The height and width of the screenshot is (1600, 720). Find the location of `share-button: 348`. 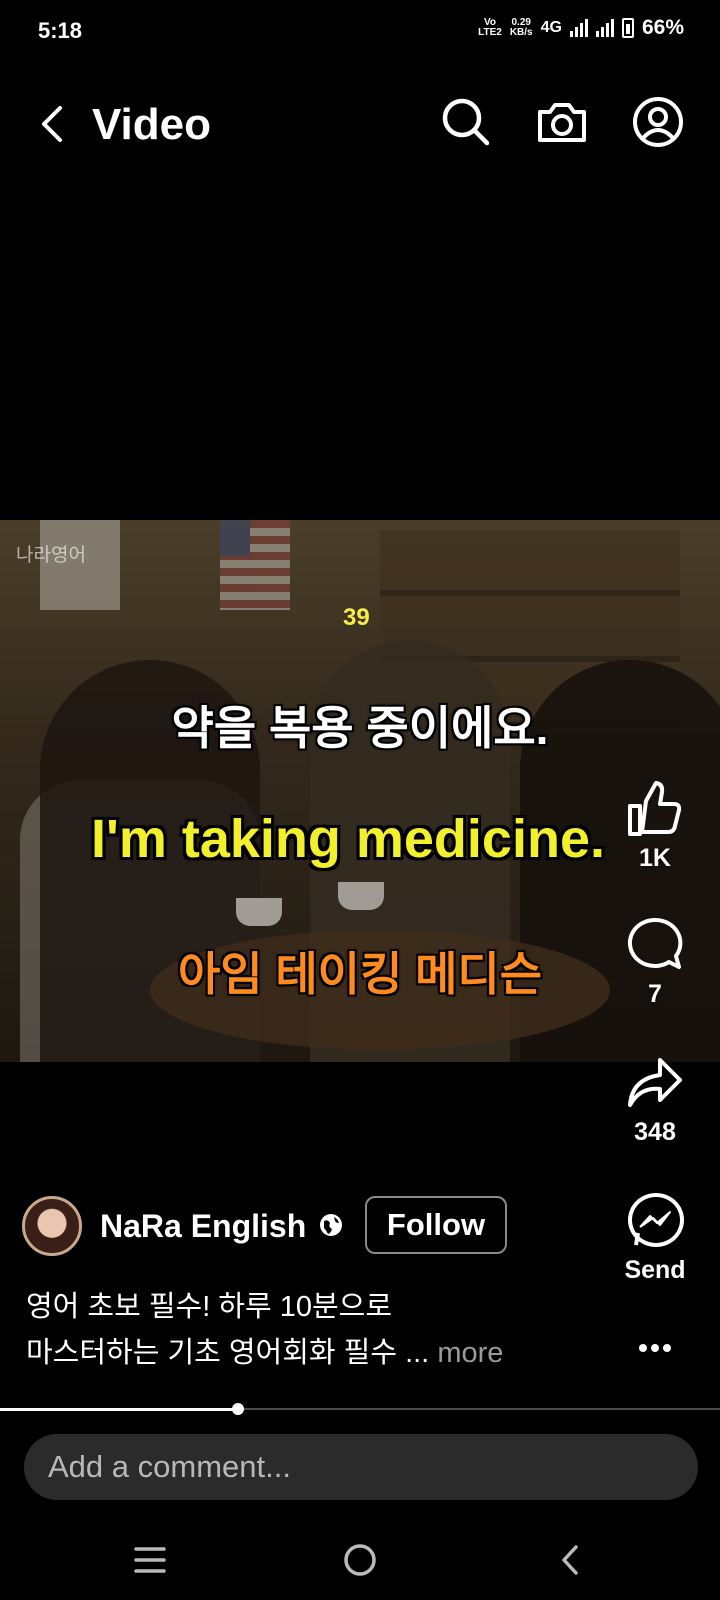

share-button: 348 is located at coordinates (655, 1099).